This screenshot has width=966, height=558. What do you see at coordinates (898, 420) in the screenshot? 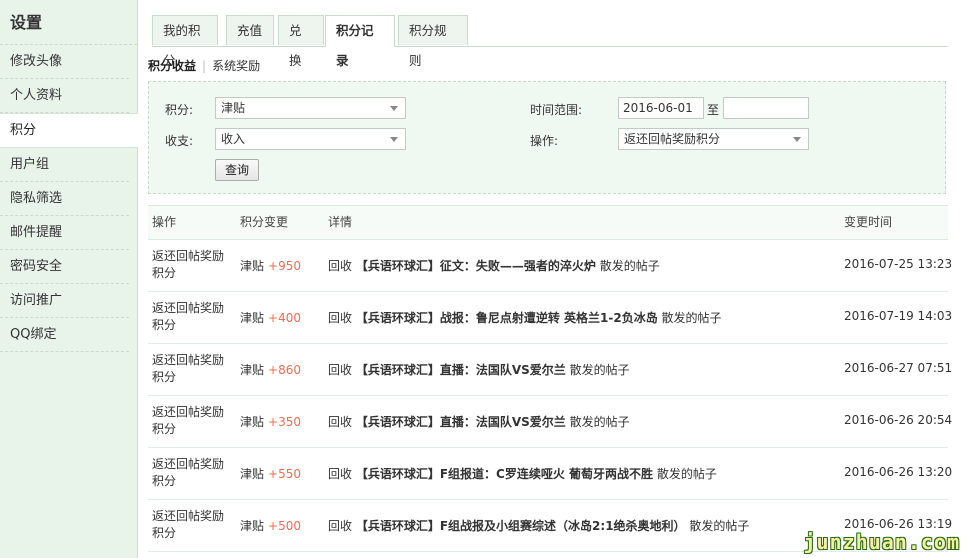
I see `row-time: 2016-06-26 20:54` at bounding box center [898, 420].